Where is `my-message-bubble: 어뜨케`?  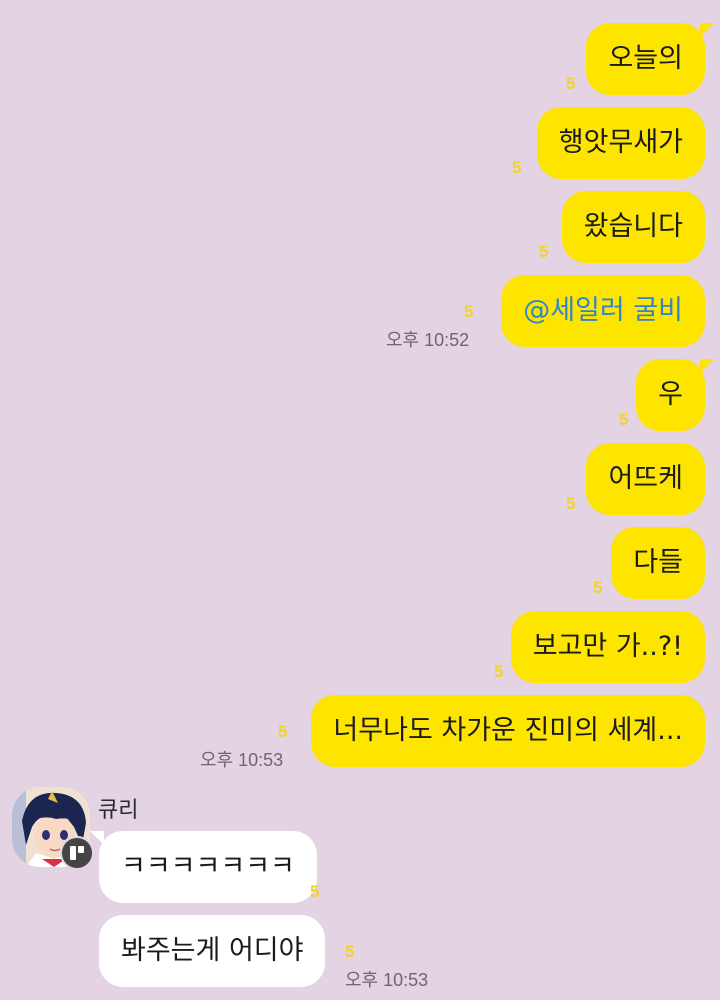 my-message-bubble: 어뜨케 is located at coordinates (645, 479).